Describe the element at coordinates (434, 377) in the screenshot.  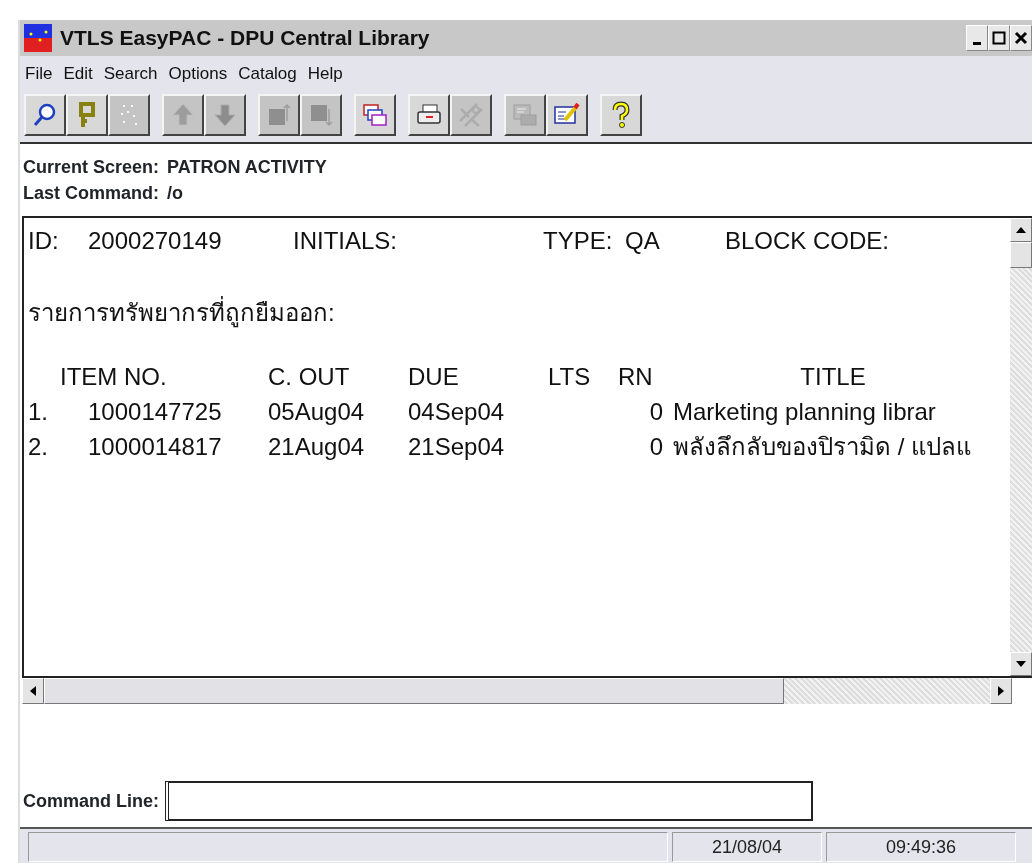
I see `column-header: DUE` at that location.